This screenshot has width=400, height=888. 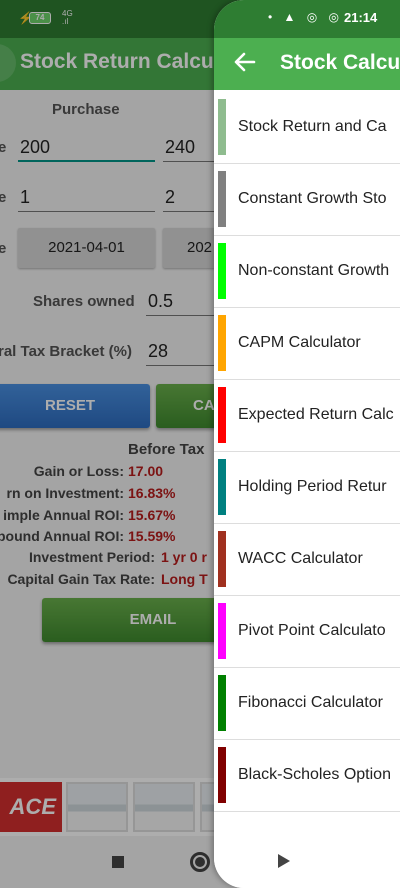 I want to click on drawer-menu-label: Non-constant Growth, so click(x=314, y=270).